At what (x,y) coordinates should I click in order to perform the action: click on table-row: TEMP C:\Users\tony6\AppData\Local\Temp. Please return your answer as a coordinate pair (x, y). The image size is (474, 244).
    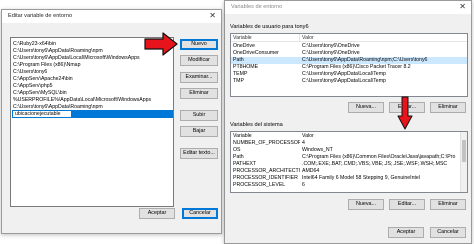
    Looking at the image, I should click on (349, 74).